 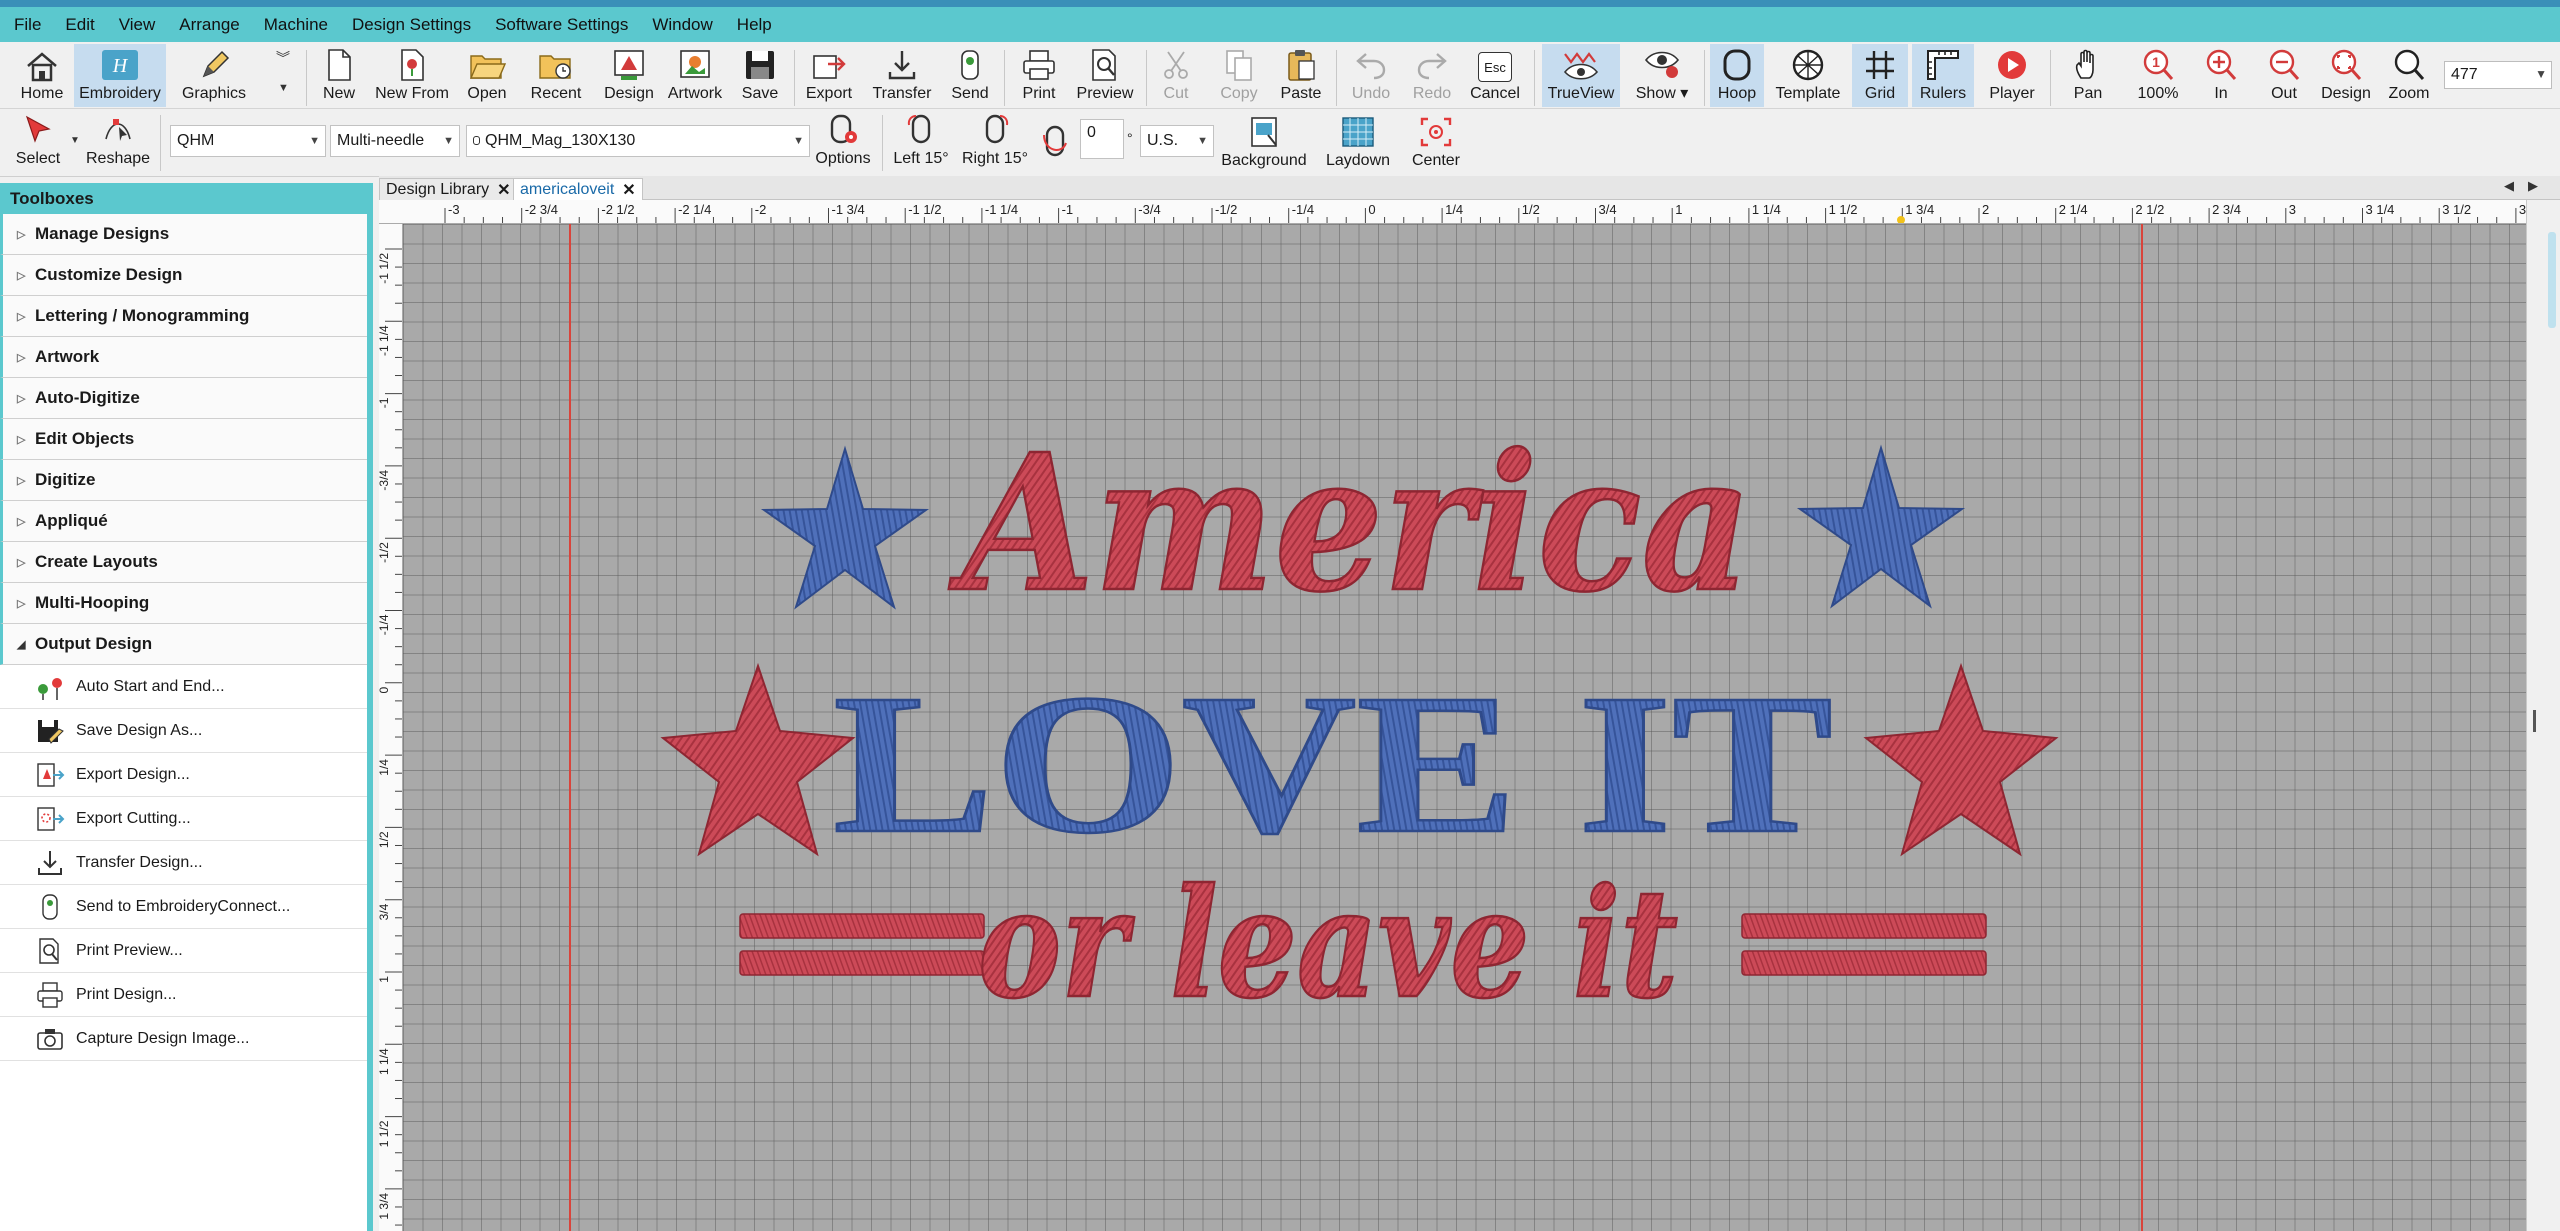 What do you see at coordinates (629, 75) in the screenshot?
I see `design-open-button: Design` at bounding box center [629, 75].